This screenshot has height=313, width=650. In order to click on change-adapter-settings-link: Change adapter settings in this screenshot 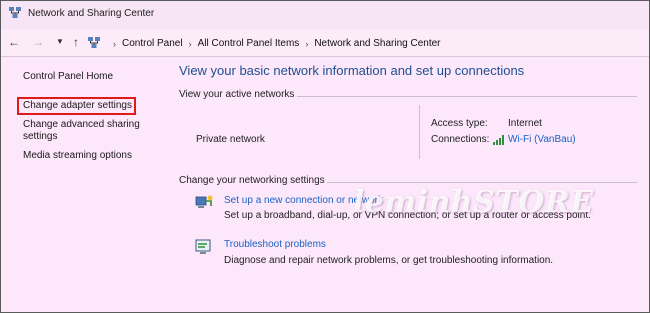, I will do `click(77, 106)`.